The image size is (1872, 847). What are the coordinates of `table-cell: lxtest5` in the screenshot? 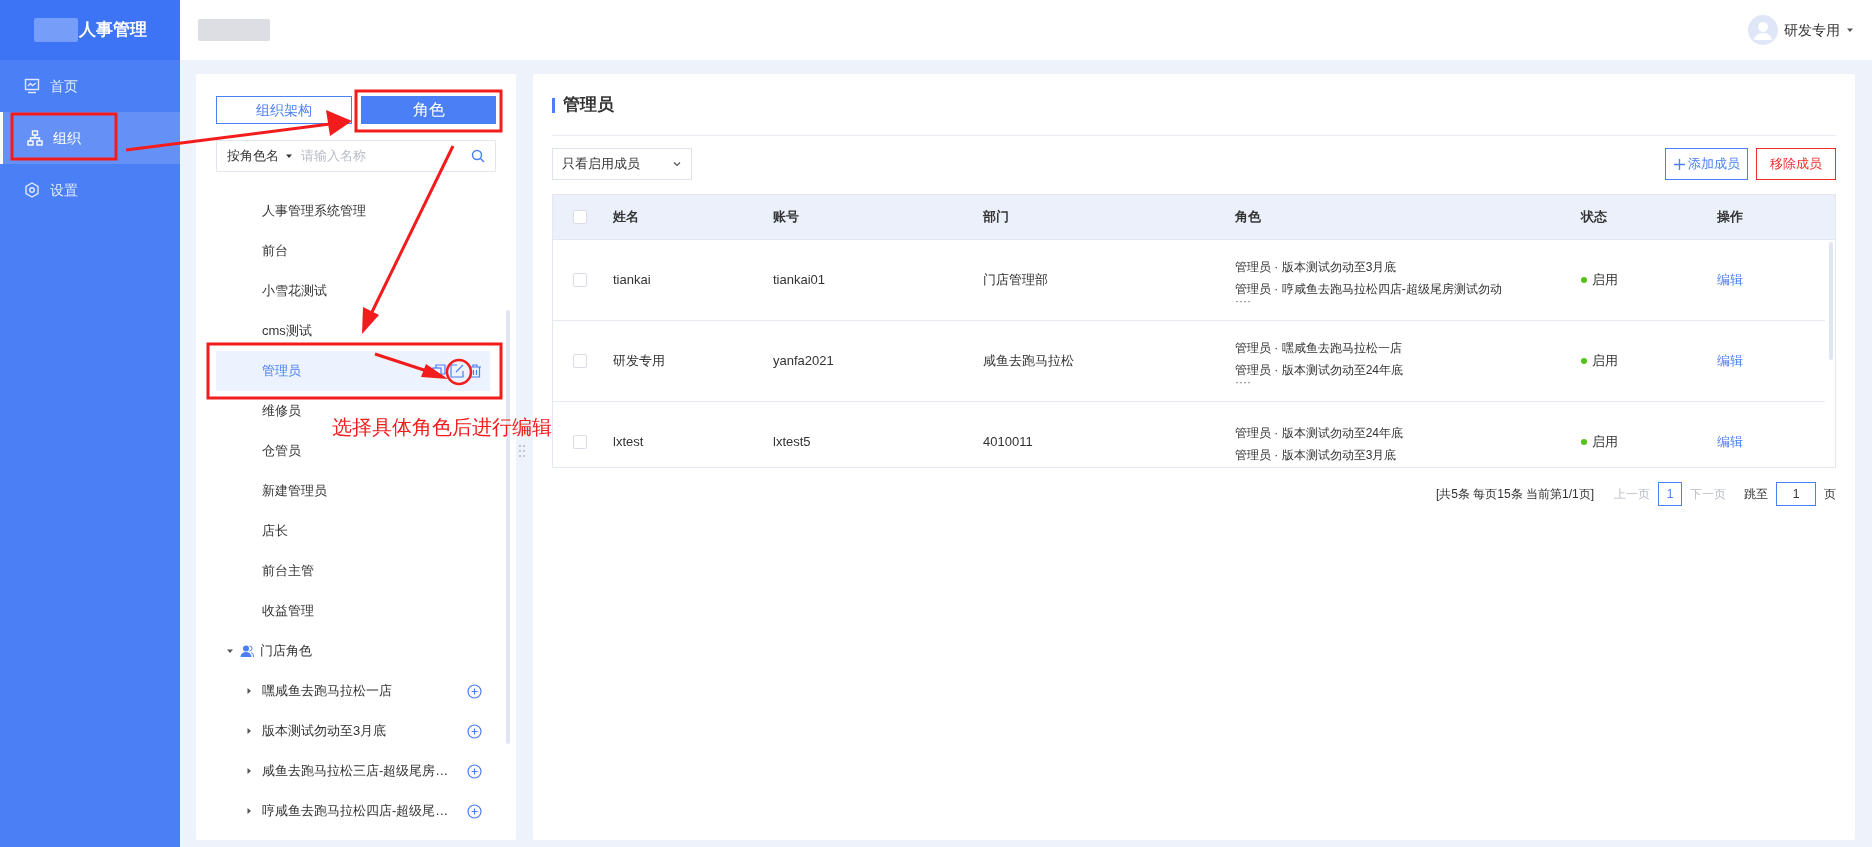 It's located at (792, 442).